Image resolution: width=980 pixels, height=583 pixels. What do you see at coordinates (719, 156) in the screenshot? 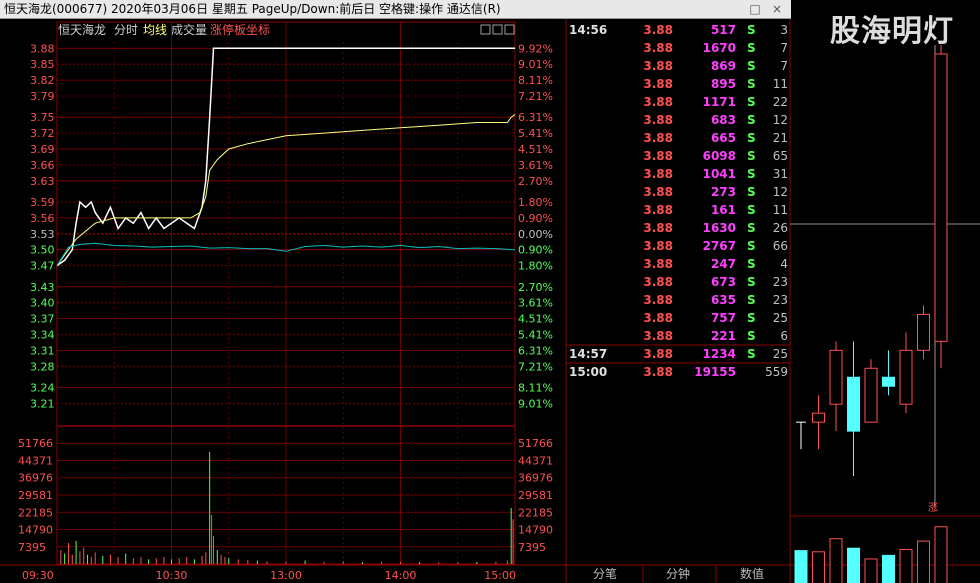
I see `tick-volume: 6098` at bounding box center [719, 156].